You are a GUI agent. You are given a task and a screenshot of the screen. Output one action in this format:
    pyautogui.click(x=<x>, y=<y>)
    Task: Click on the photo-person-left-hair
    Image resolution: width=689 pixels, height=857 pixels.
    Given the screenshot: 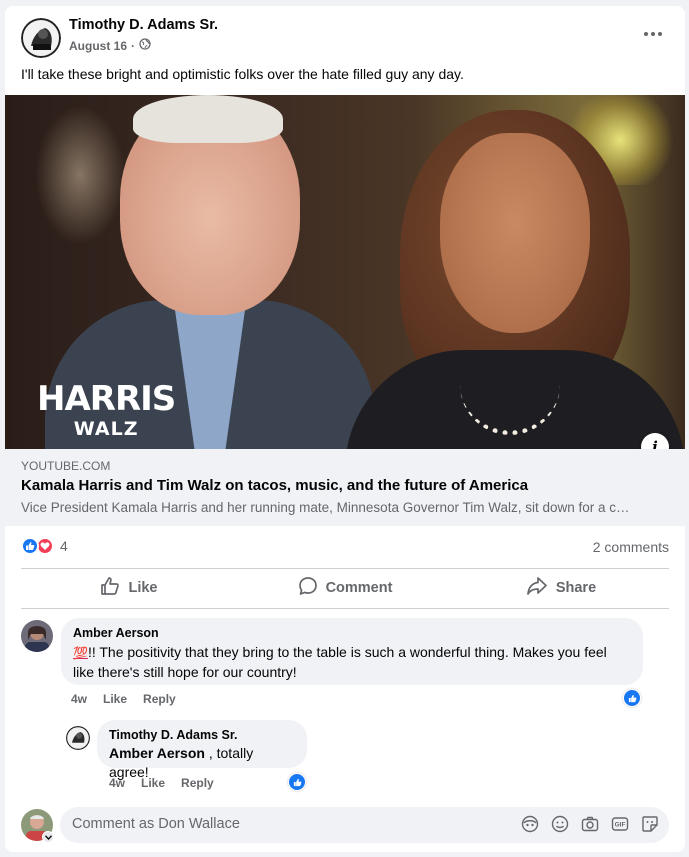 What is the action you would take?
    pyautogui.click(x=208, y=119)
    